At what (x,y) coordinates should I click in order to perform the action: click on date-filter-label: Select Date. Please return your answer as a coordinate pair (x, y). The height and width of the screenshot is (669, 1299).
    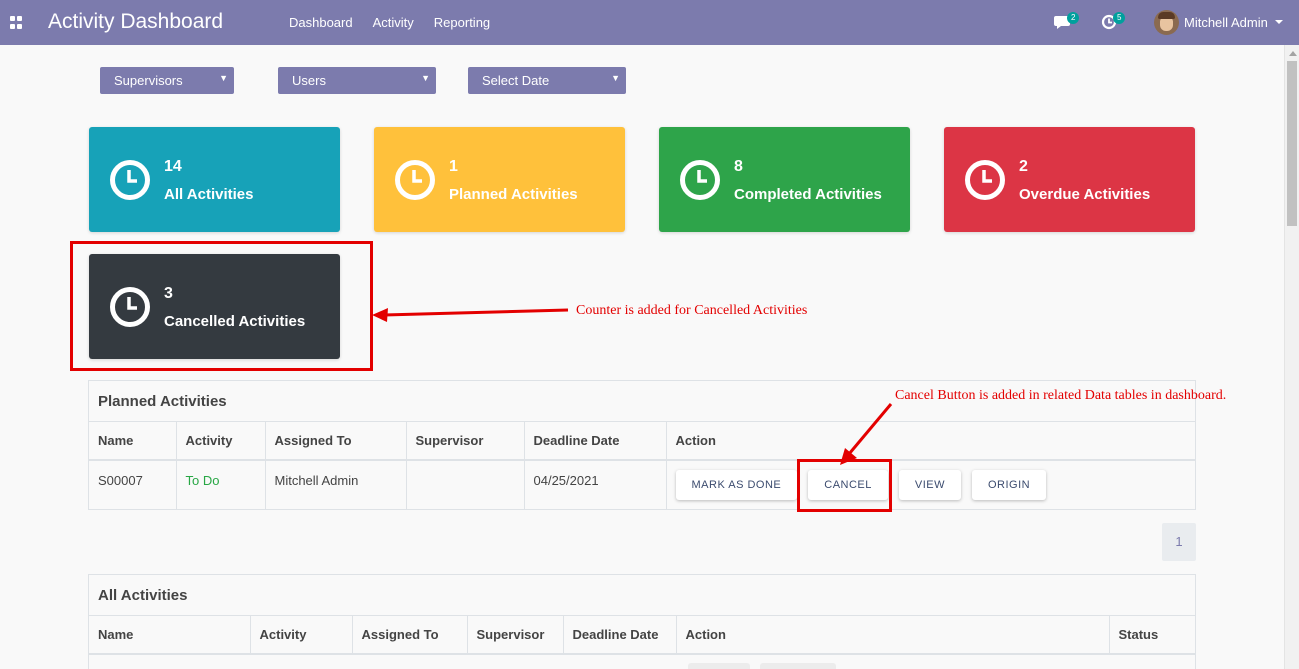
    Looking at the image, I should click on (516, 80).